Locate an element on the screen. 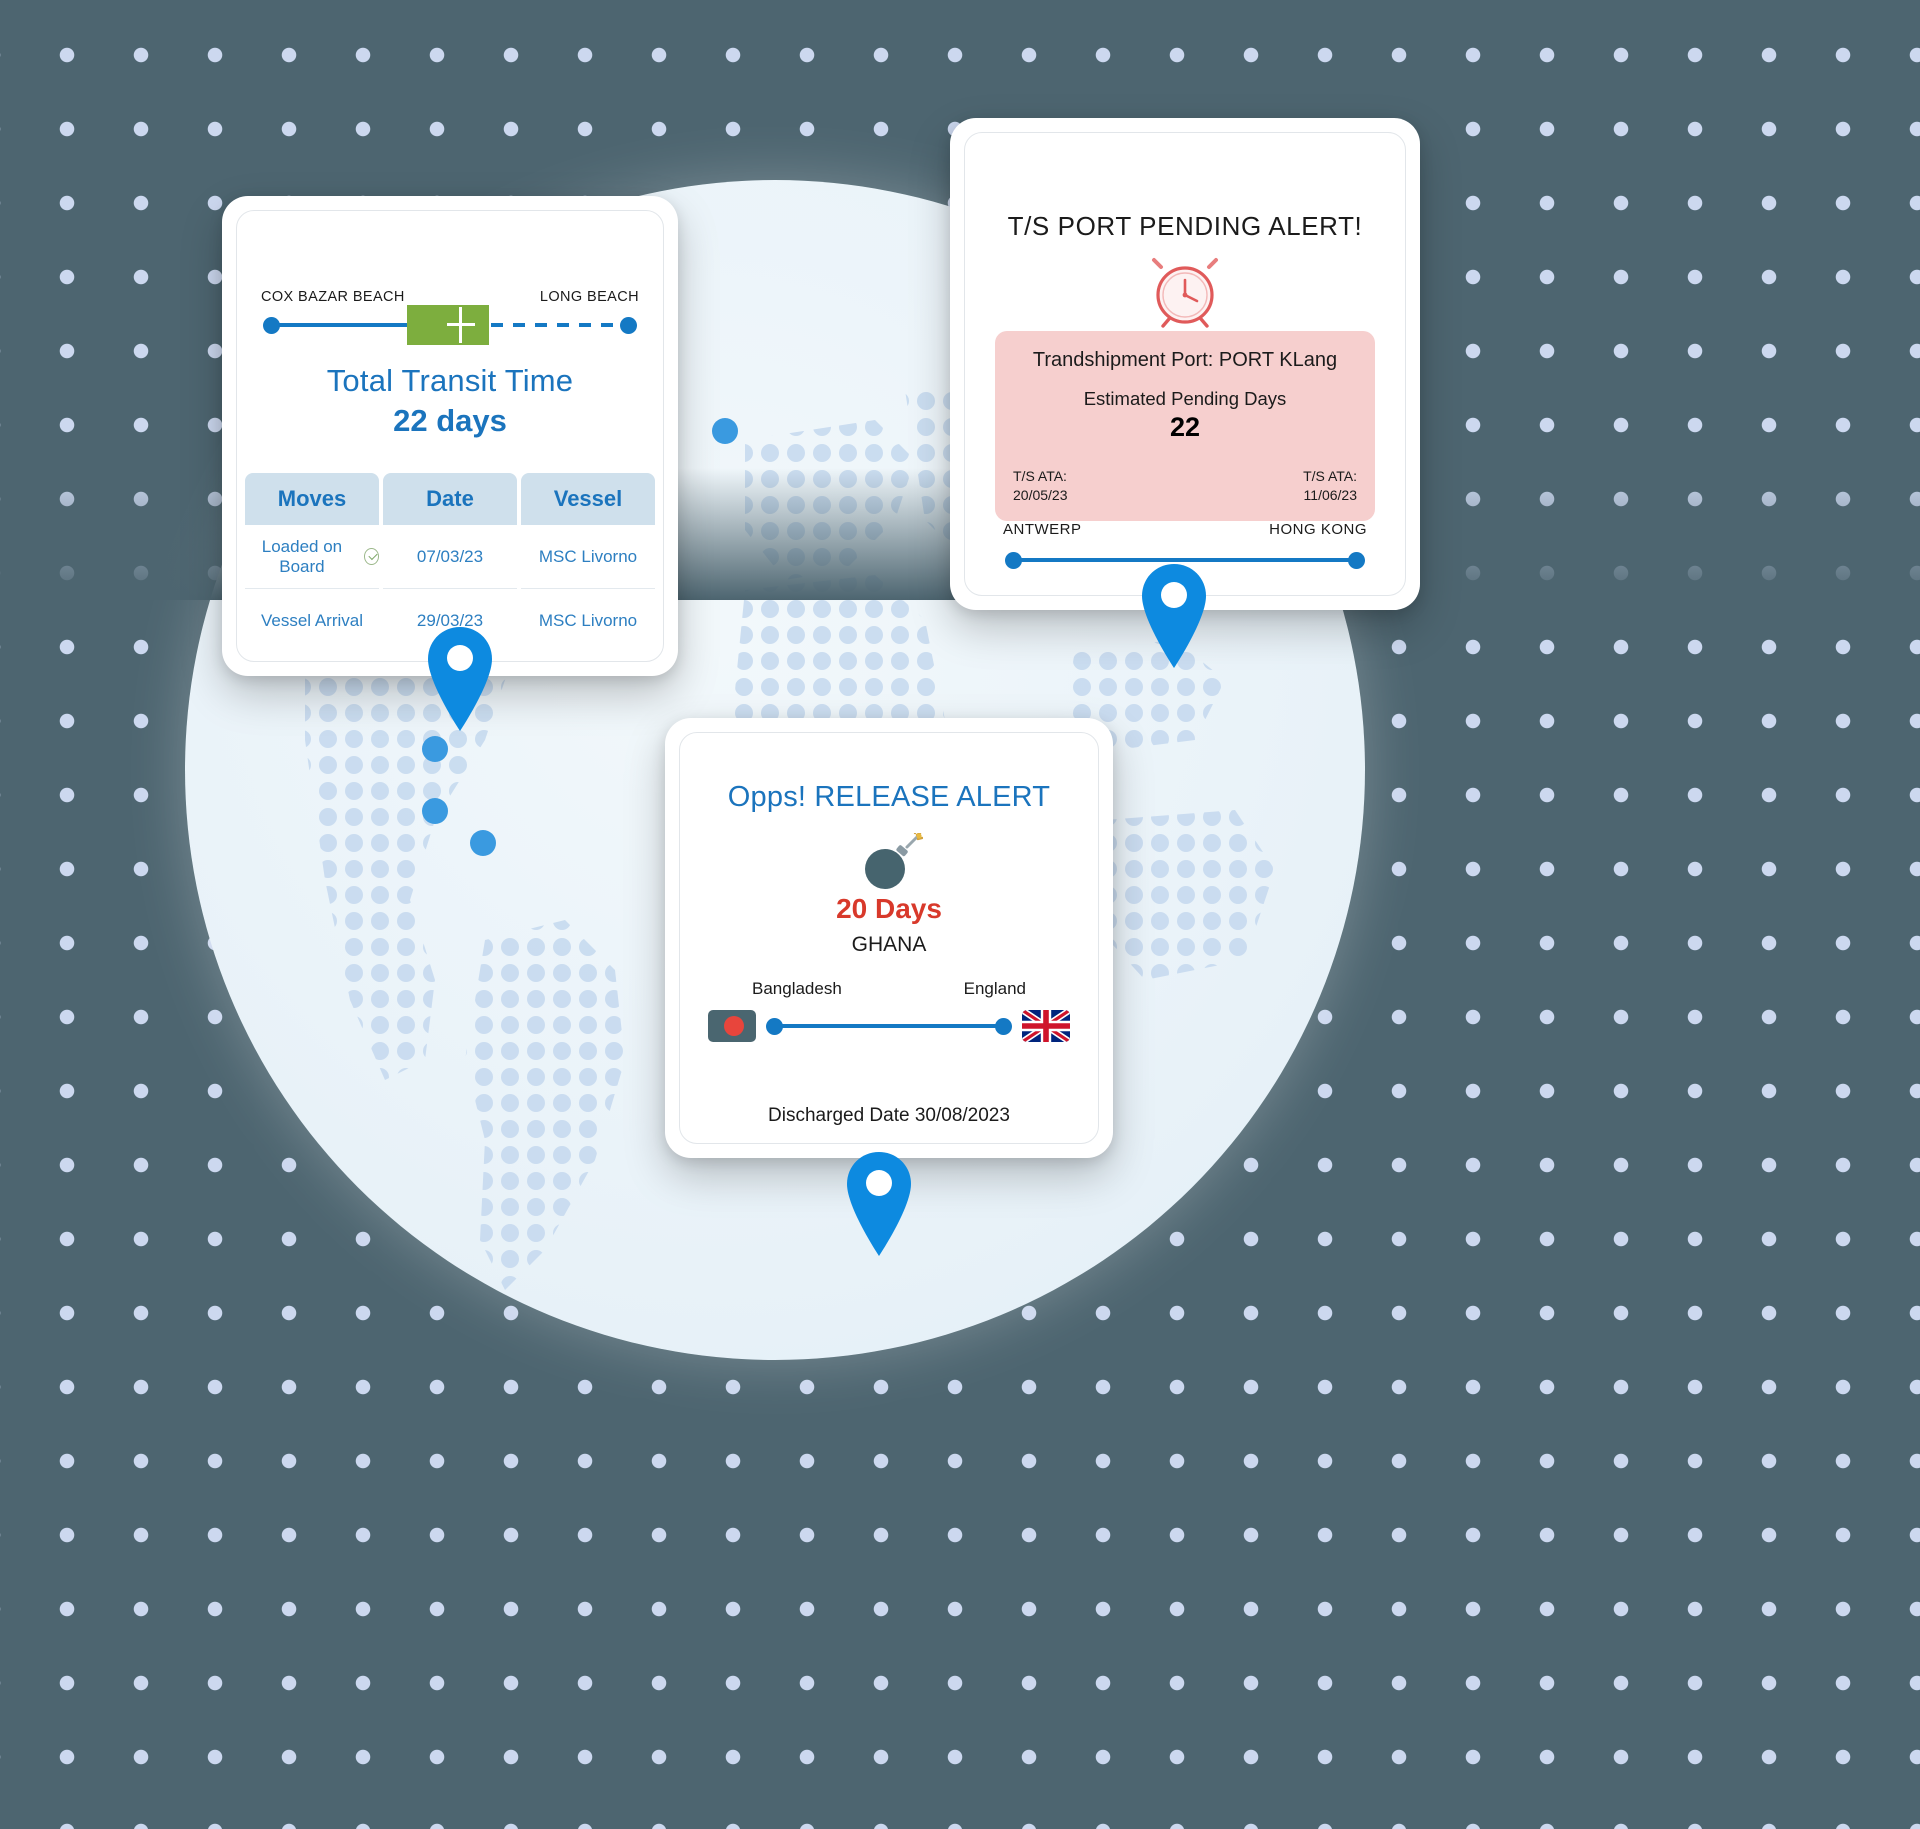 Image resolution: width=1920 pixels, height=1829 pixels. table-header-moves: Moves is located at coordinates (312, 499).